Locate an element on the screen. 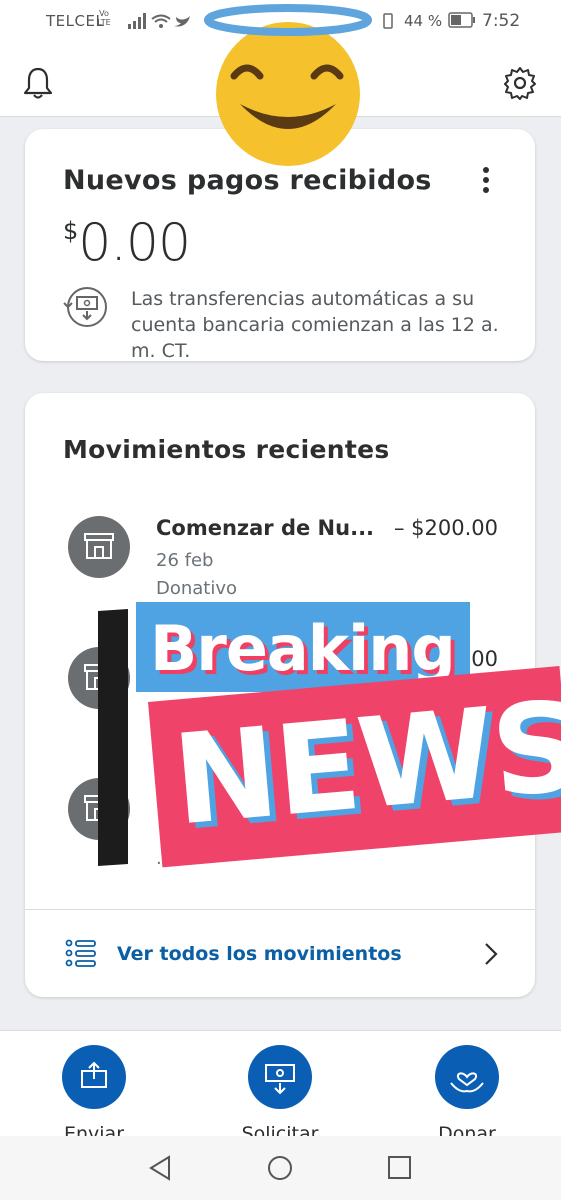  more-options-icon is located at coordinates (486, 183).